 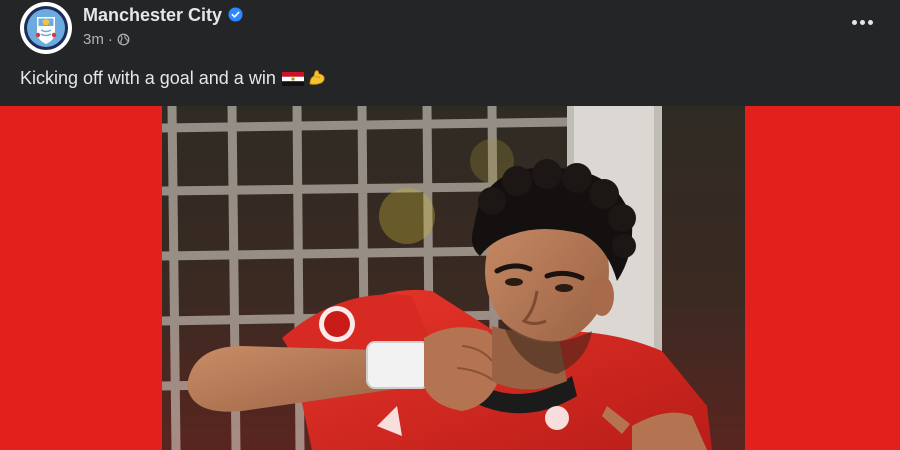 What do you see at coordinates (93, 39) in the screenshot?
I see `post-timestamp: 3m` at bounding box center [93, 39].